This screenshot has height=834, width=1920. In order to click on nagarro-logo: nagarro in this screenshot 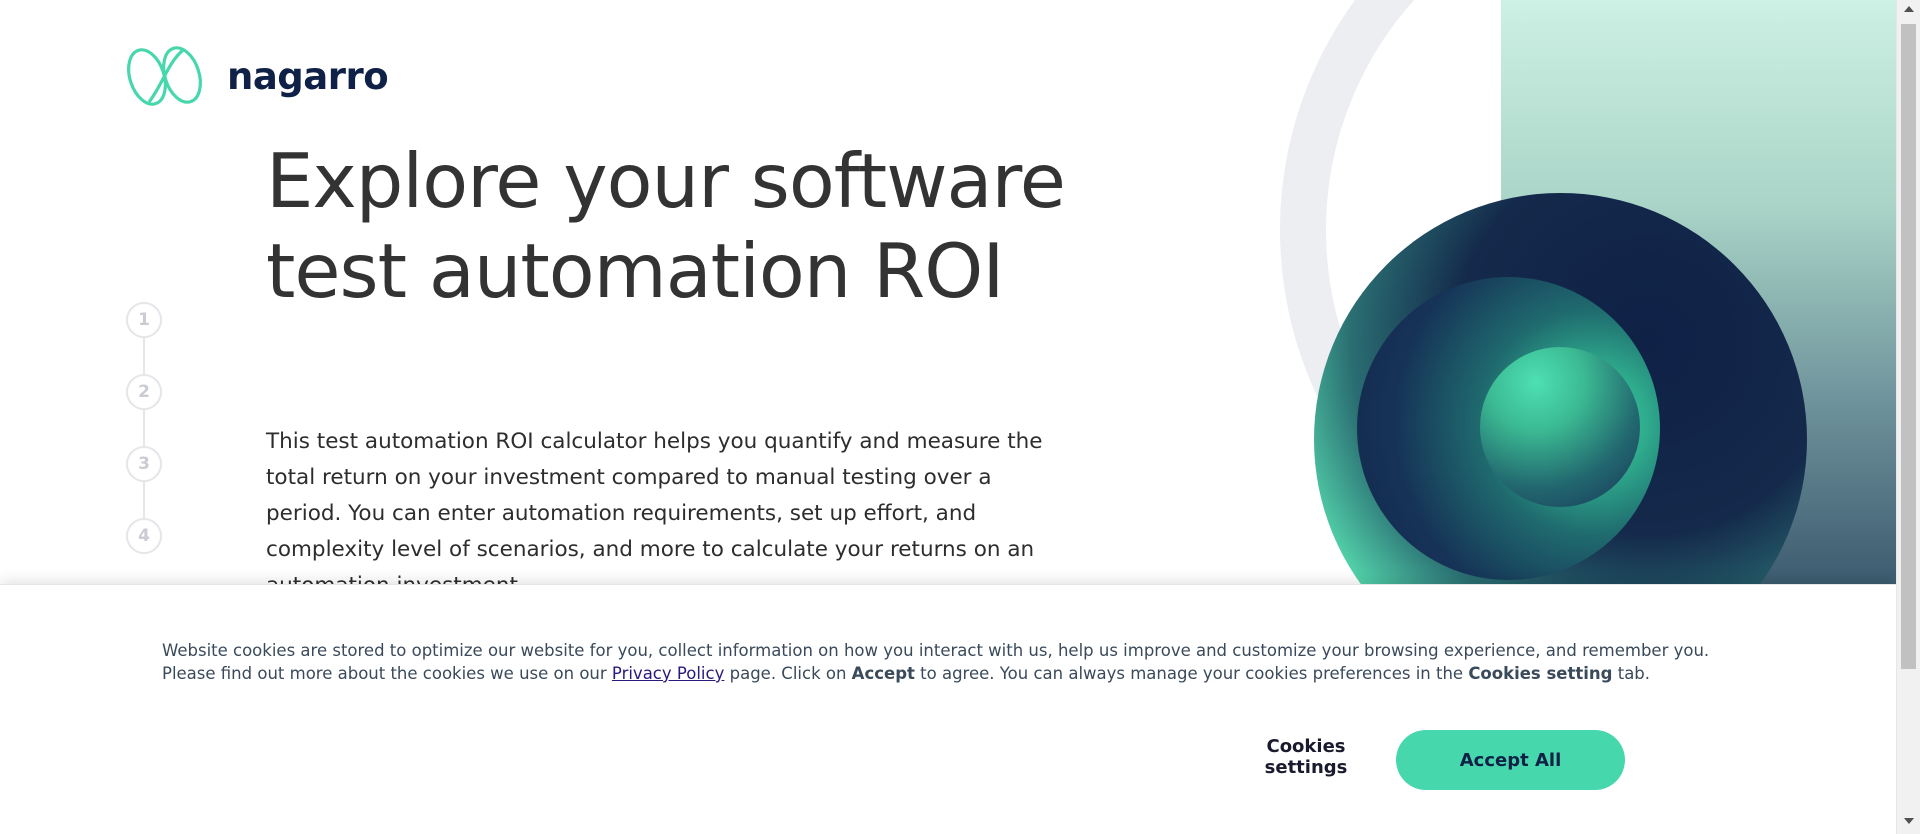, I will do `click(258, 76)`.